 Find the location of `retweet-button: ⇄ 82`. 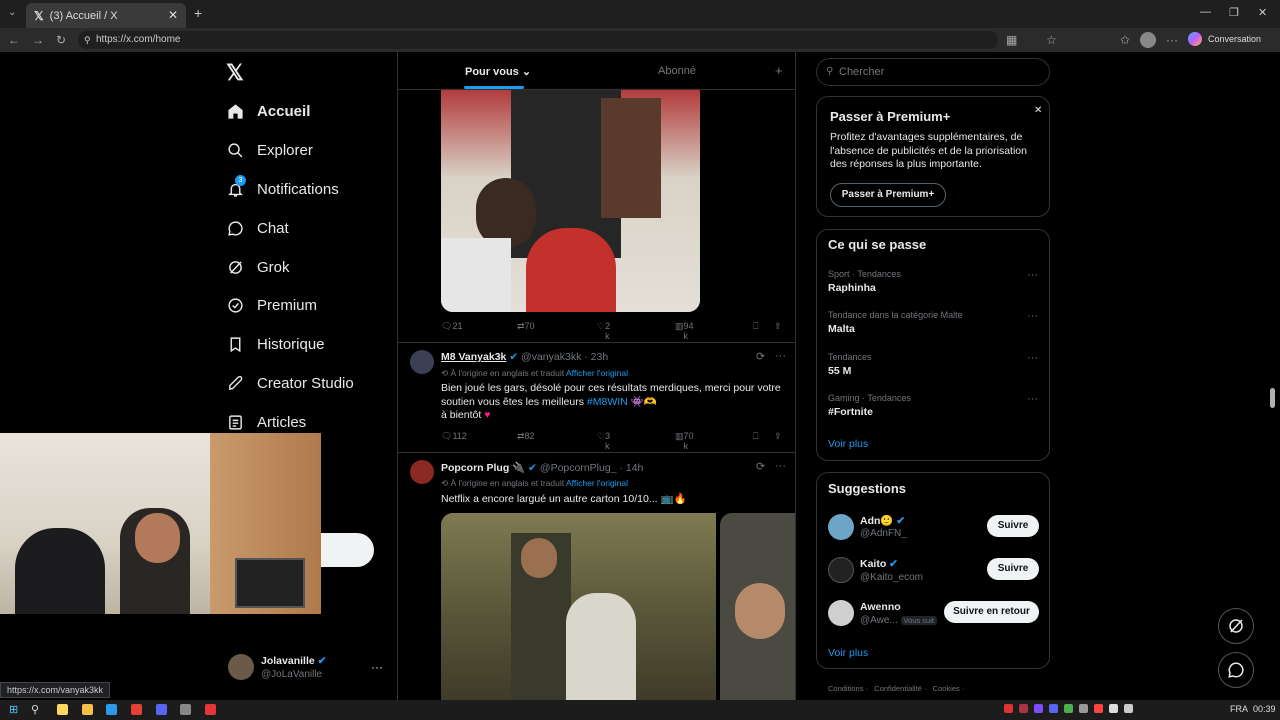

retweet-button: ⇄ 82 is located at coordinates (526, 436).